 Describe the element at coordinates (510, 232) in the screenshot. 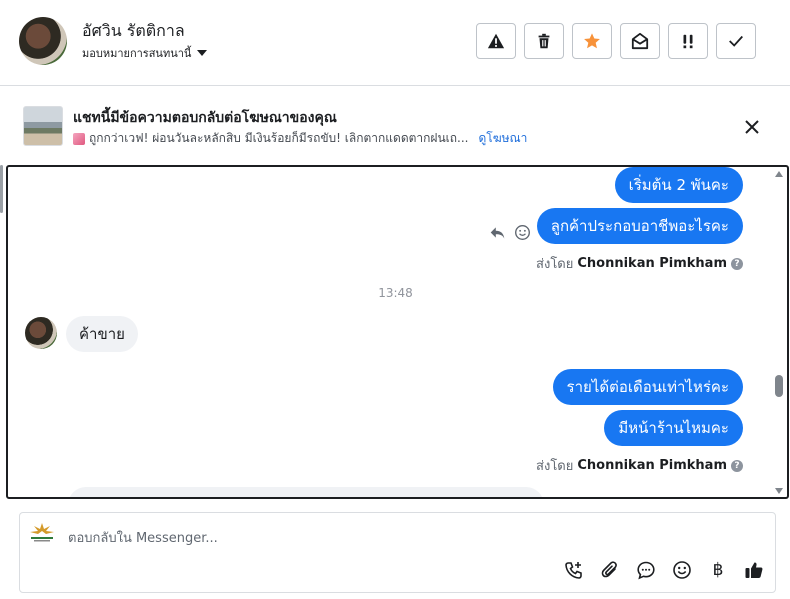

I see `message-actions` at that location.